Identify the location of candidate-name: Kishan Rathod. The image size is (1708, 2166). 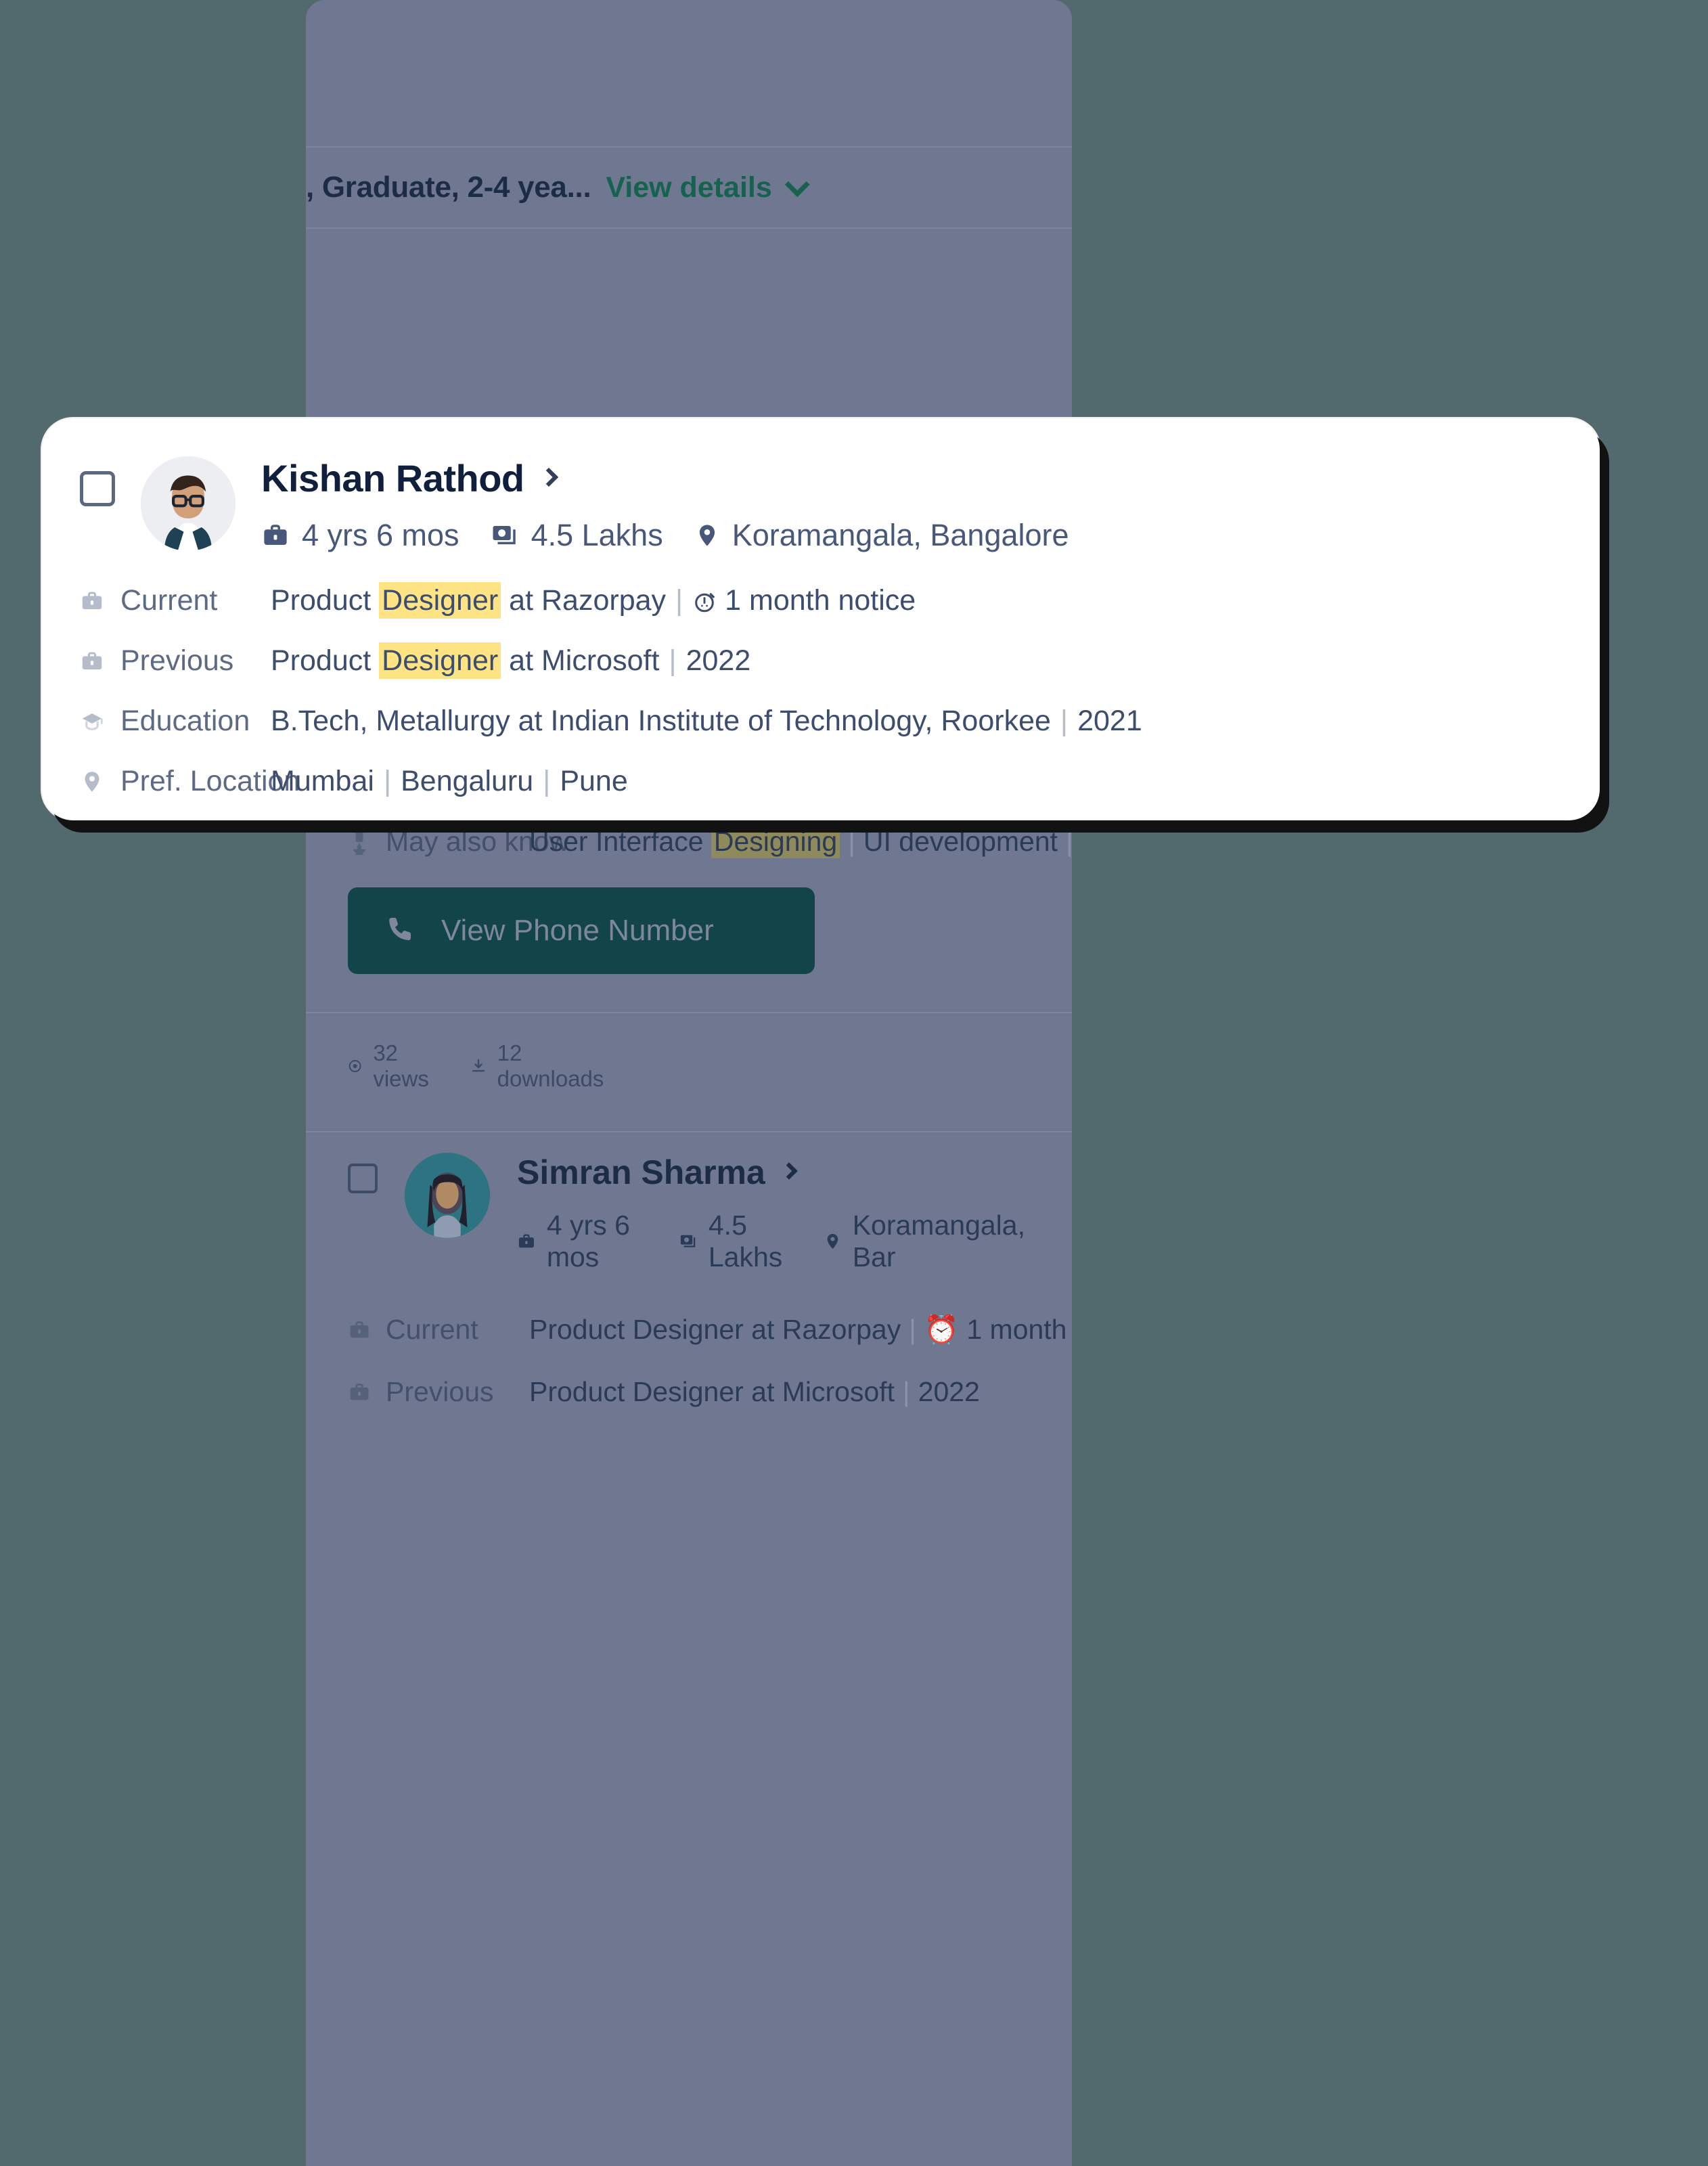
(665, 478).